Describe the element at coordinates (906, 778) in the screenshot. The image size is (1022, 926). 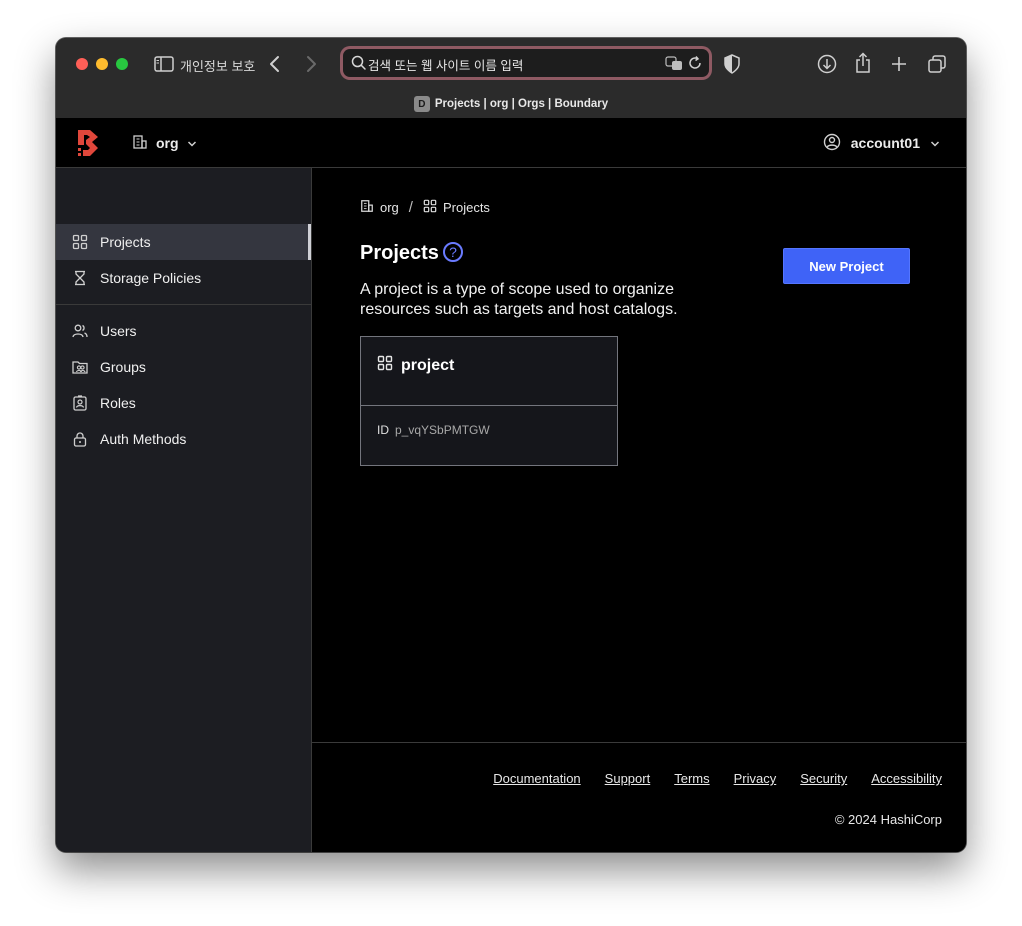
I see `footer-link-accessibility: Accessibility` at that location.